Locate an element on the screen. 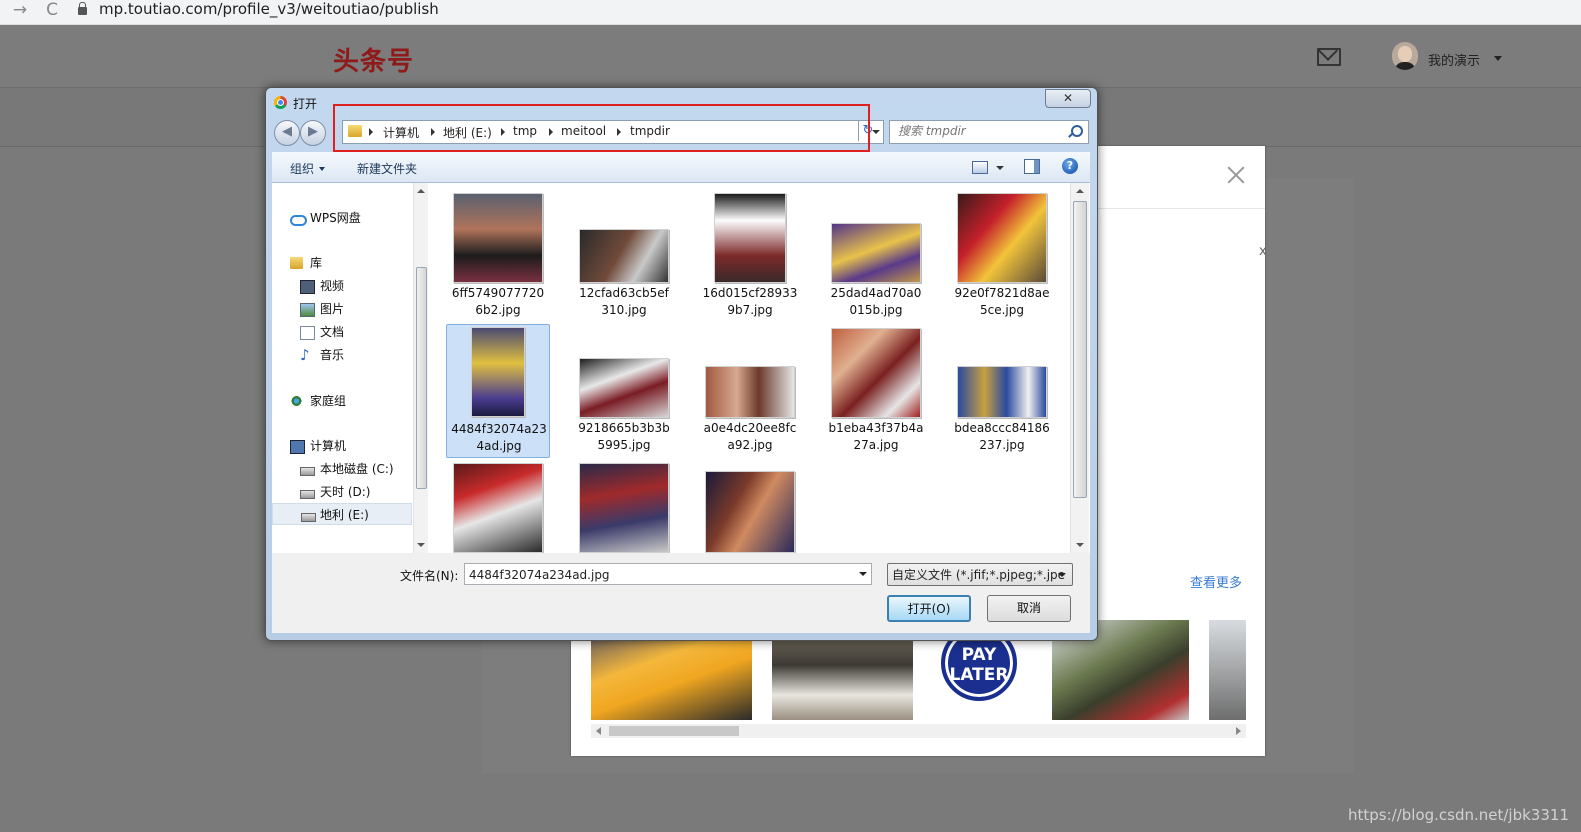 The height and width of the screenshot is (832, 1581). sidebar-item-label: 视频 is located at coordinates (332, 286).